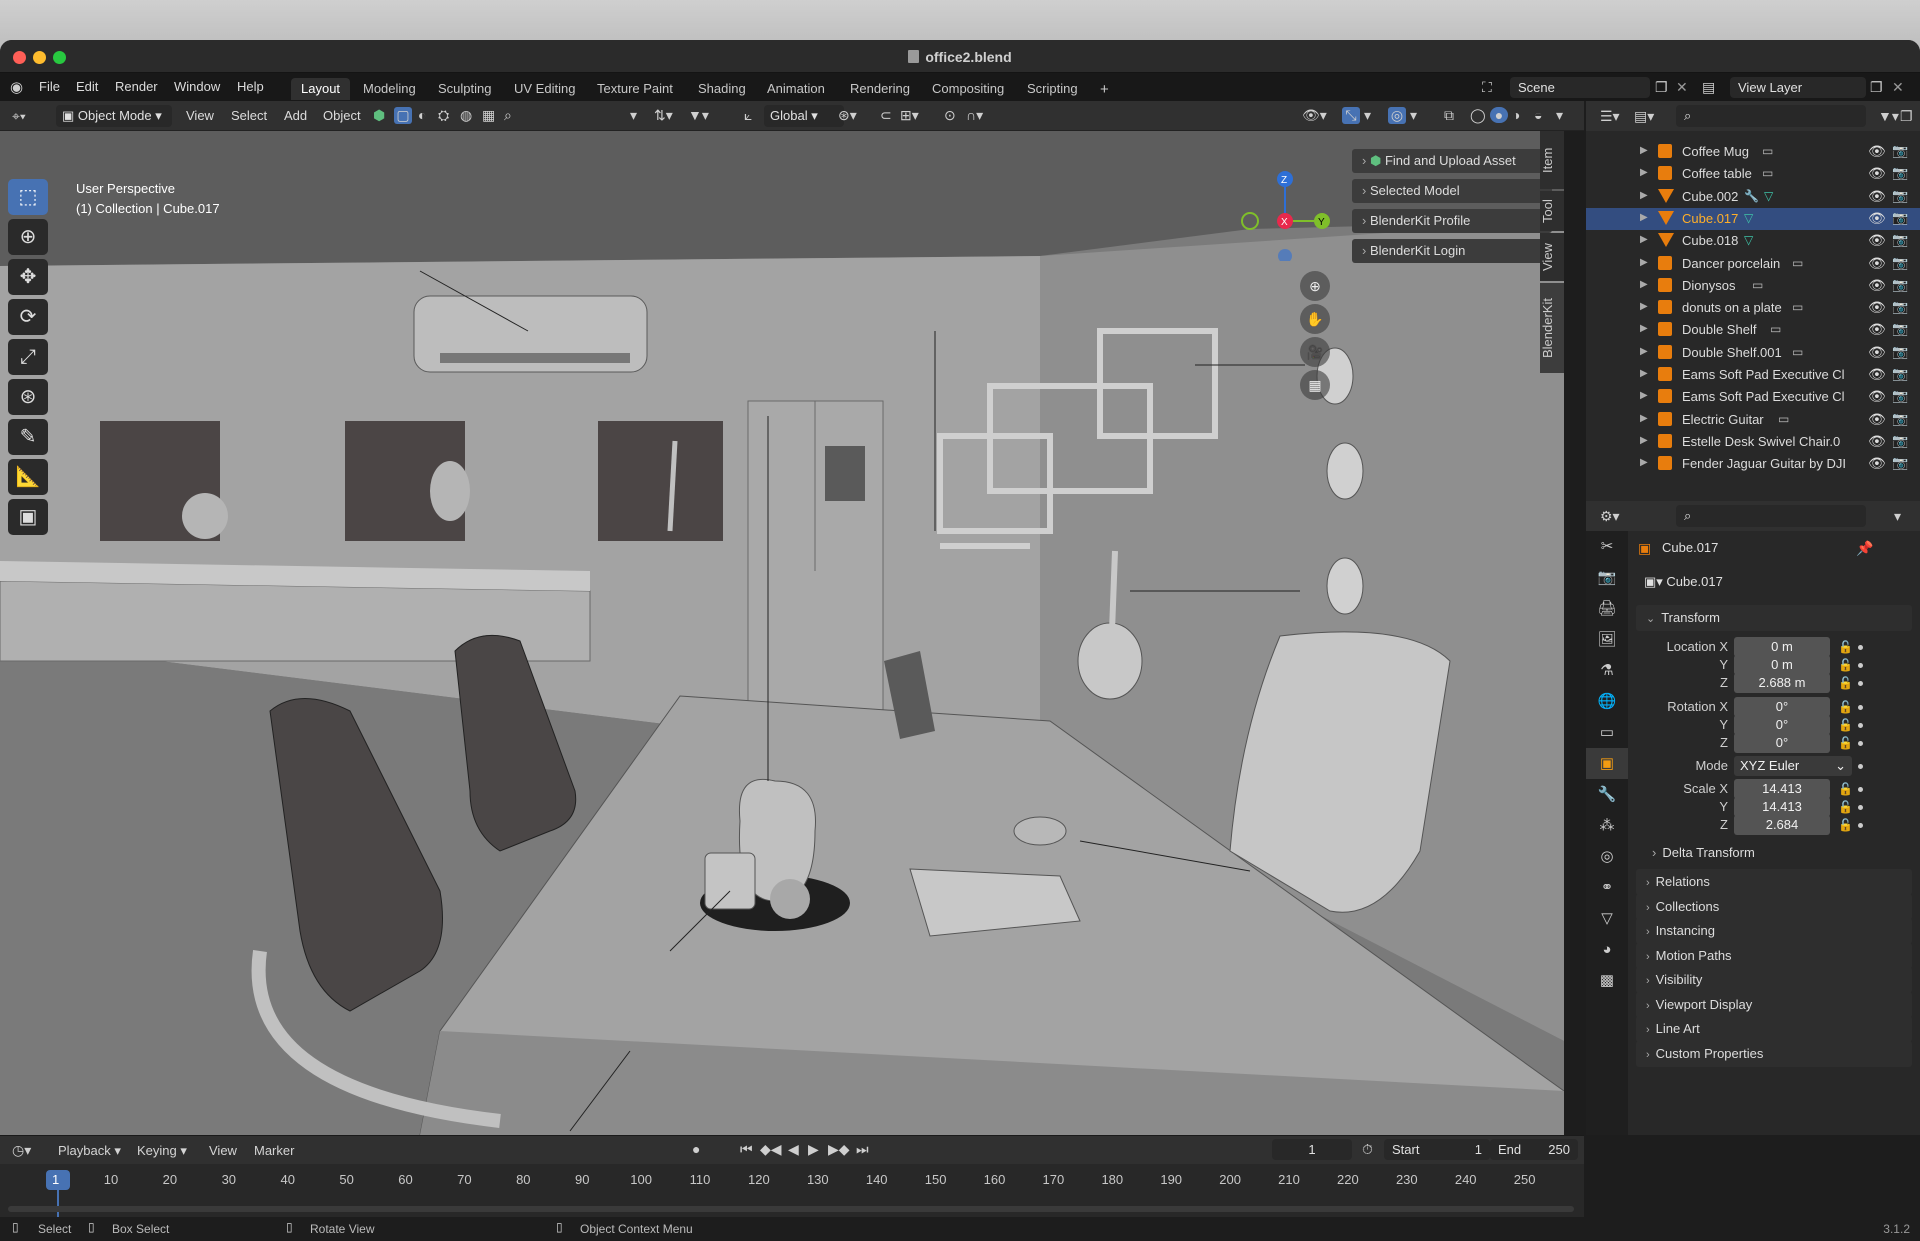  I want to click on auto-keying-icon: ●, so click(696, 1149).